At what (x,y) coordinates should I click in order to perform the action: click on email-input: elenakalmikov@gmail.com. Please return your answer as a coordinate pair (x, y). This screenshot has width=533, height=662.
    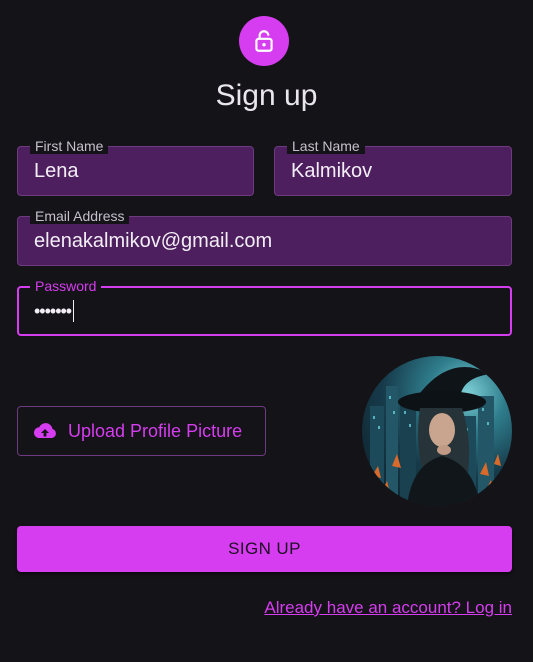
    Looking at the image, I should click on (153, 241).